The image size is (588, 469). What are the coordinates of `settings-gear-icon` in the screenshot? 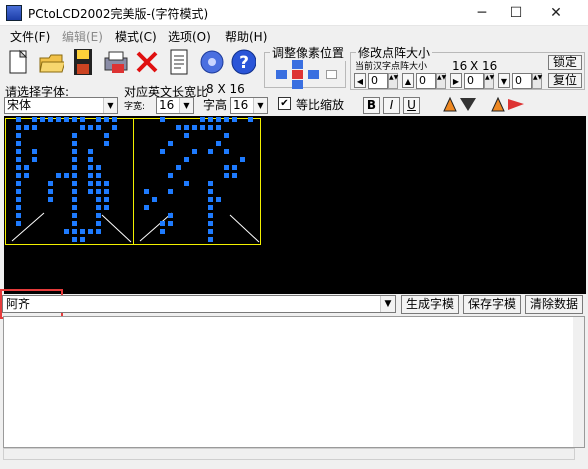 It's located at (211, 62).